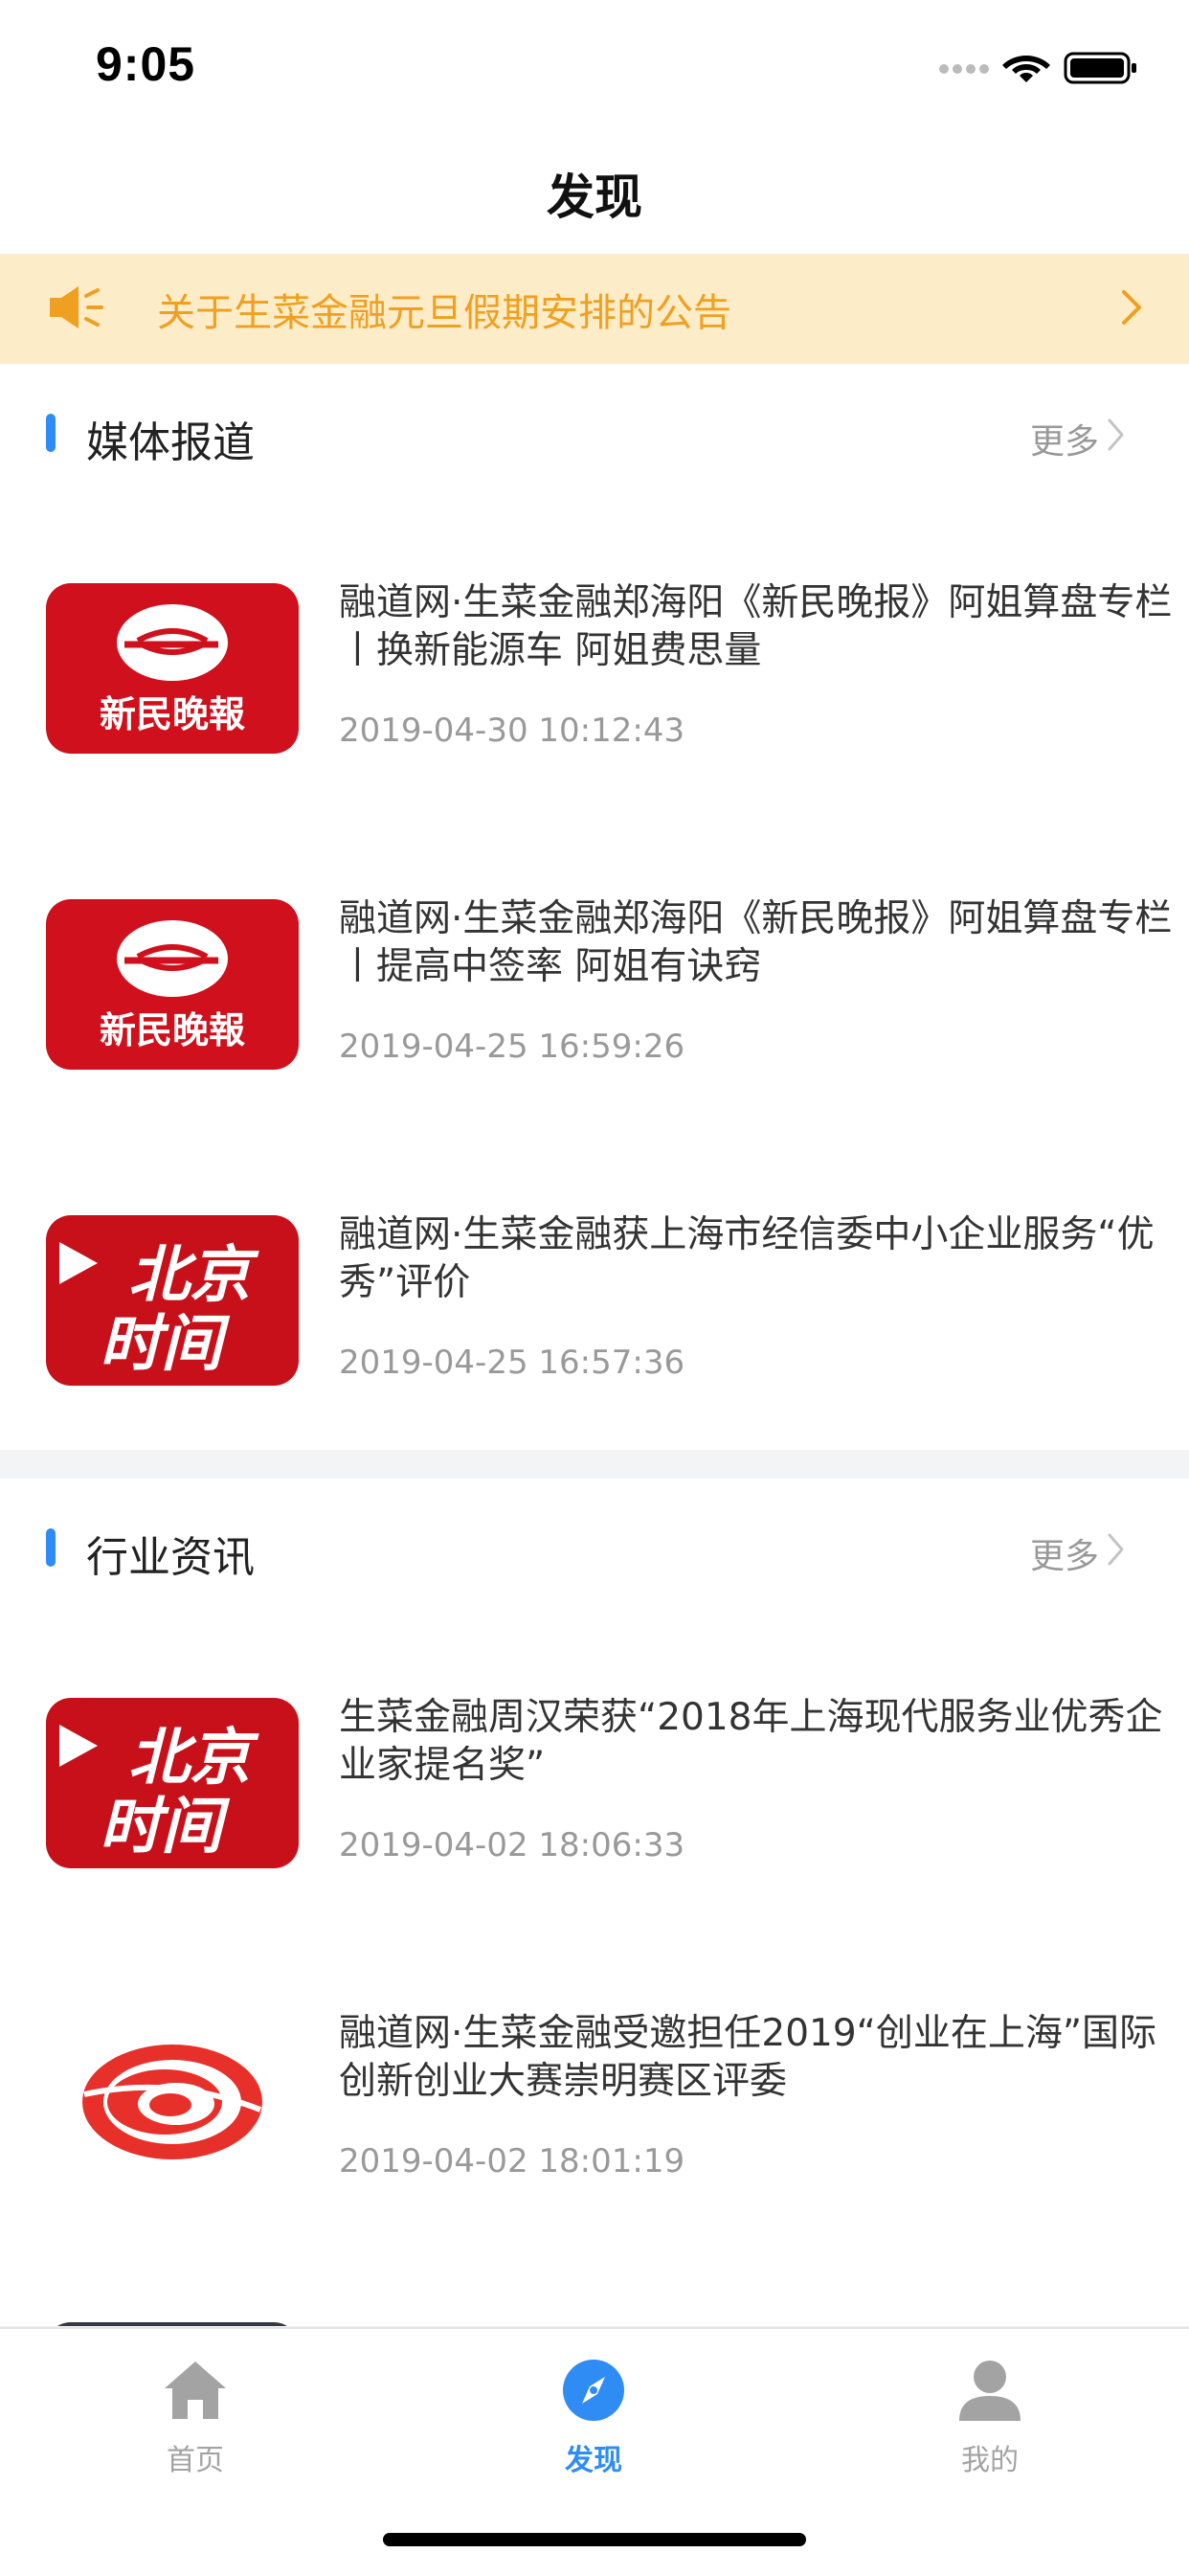 Image resolution: width=1189 pixels, height=2576 pixels. What do you see at coordinates (512, 731) in the screenshot?
I see `article-date: 2019-04-30 10:12:43` at bounding box center [512, 731].